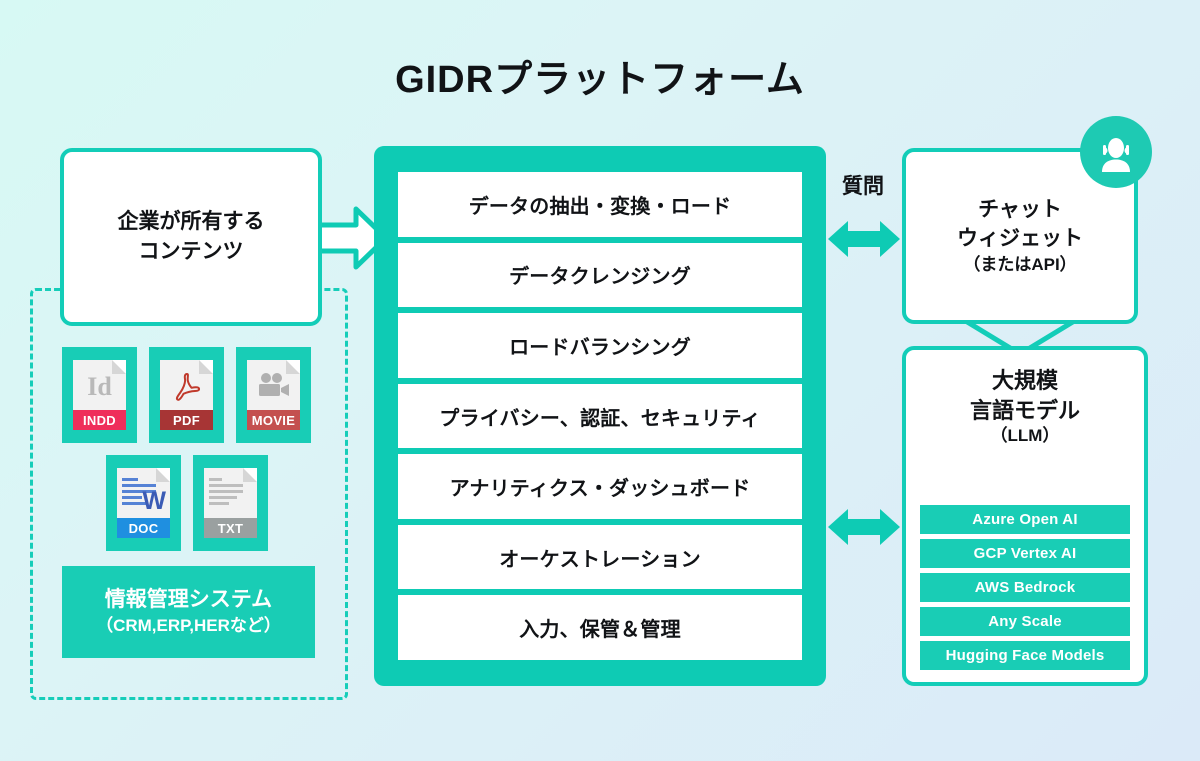 This screenshot has height=761, width=1200. Describe the element at coordinates (188, 600) in the screenshot. I see `info-system-line-1: 情報管理システム` at that location.